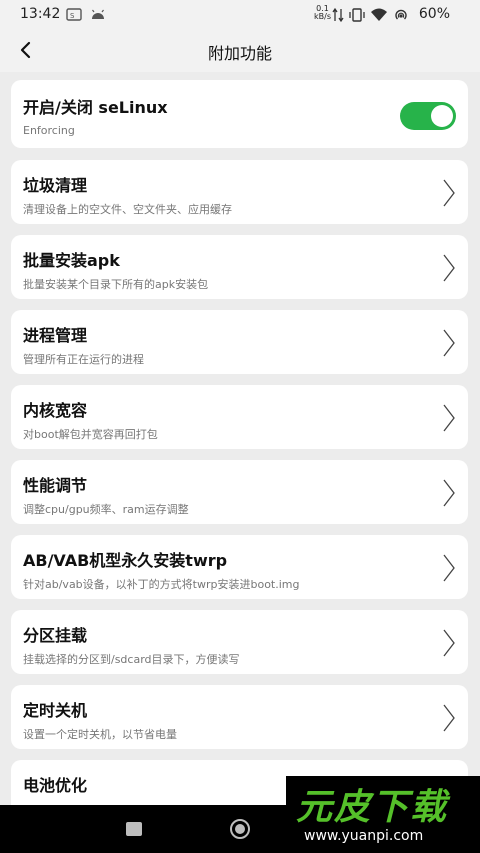 Image resolution: width=480 pixels, height=853 pixels. Describe the element at coordinates (322, 16) in the screenshot. I see `net-speed-unit: kB/s` at that location.